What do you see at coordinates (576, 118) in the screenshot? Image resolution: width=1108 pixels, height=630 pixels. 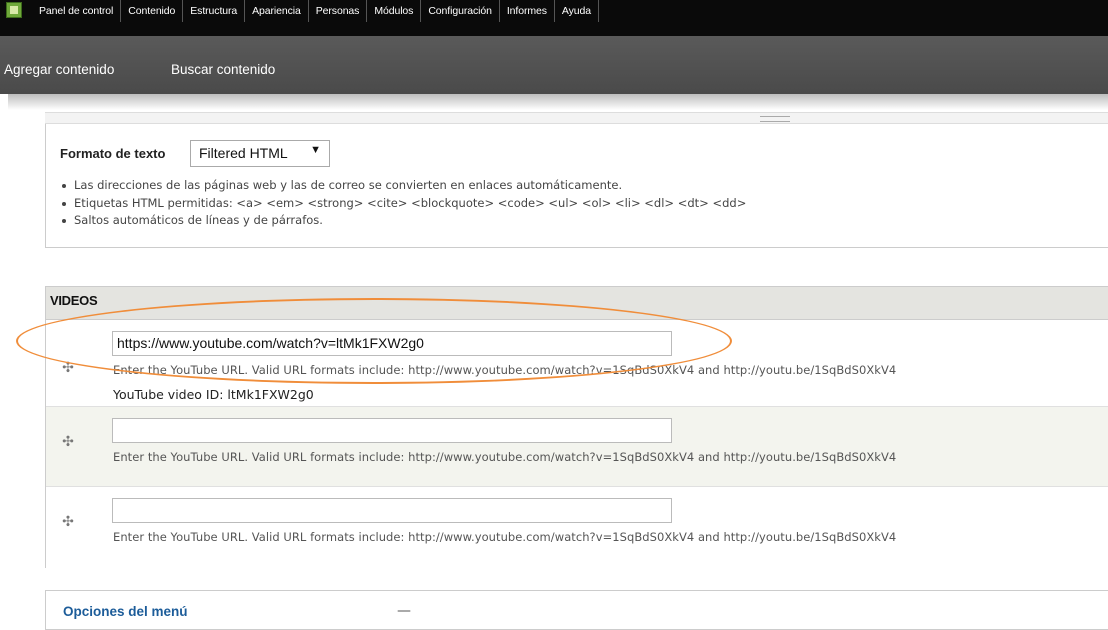 I see `textarea-resize-grip` at bounding box center [576, 118].